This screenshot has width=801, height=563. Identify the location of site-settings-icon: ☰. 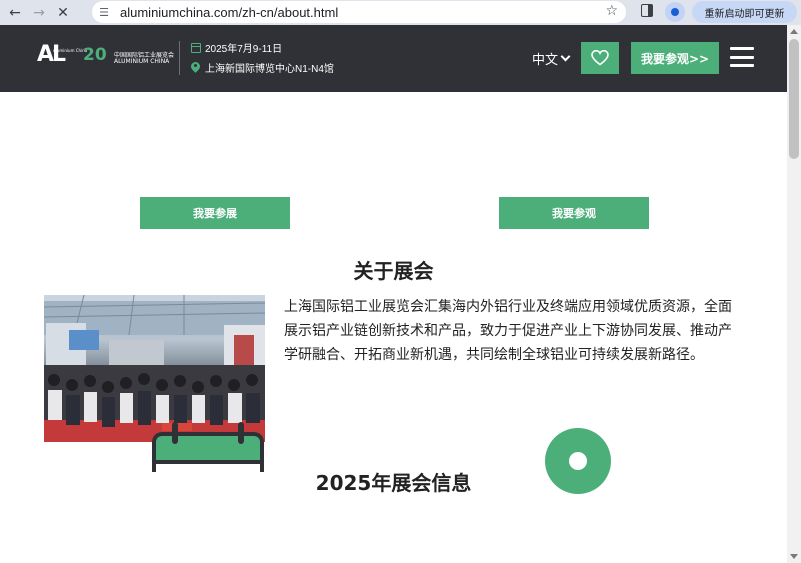
(104, 12).